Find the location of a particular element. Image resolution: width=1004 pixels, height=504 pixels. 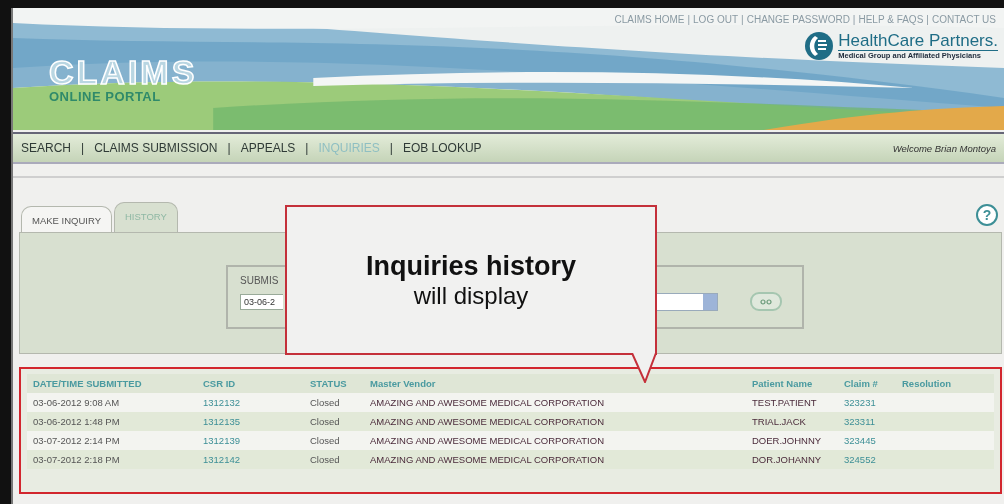

portal-title: CLAIMS is located at coordinates (123, 72).